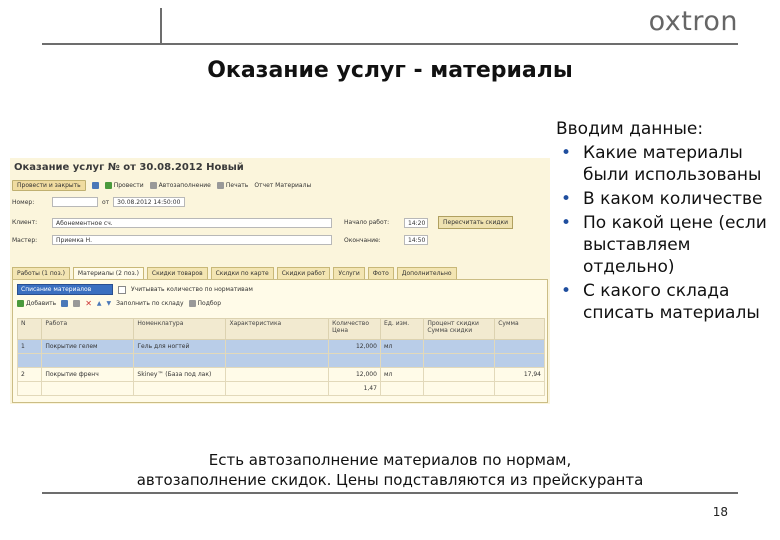 This screenshot has height=540, width=780. What do you see at coordinates (192, 303) in the screenshot?
I see `pick-icon` at bounding box center [192, 303].